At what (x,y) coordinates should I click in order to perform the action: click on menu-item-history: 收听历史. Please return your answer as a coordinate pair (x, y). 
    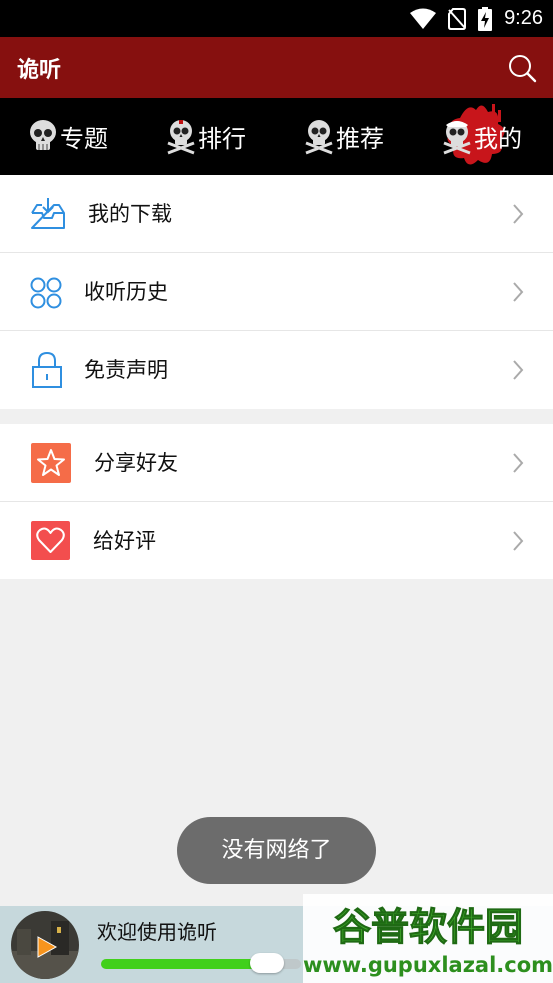
    Looking at the image, I should click on (276, 292).